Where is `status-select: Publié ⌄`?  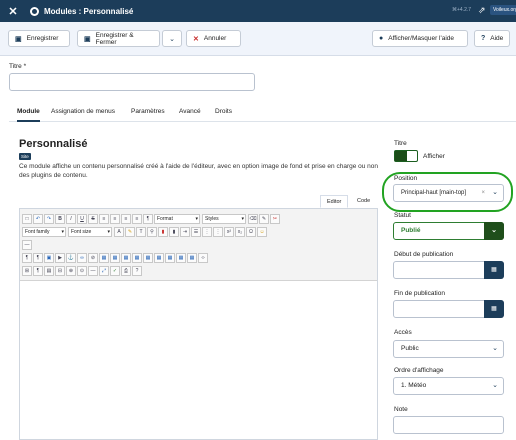 status-select: Publié ⌄ is located at coordinates (448, 231).